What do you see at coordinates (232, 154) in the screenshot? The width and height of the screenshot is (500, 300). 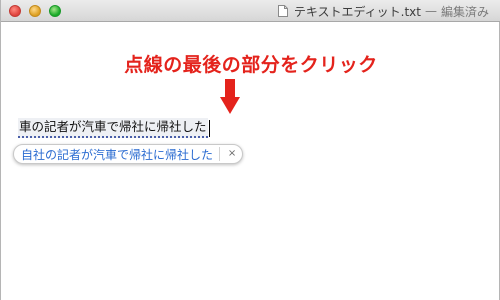 I see `dismiss-suggestion-button: ×` at bounding box center [232, 154].